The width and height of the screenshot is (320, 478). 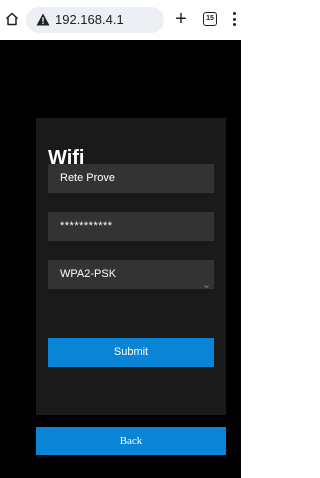 I want to click on back-button: Back, so click(x=131, y=441).